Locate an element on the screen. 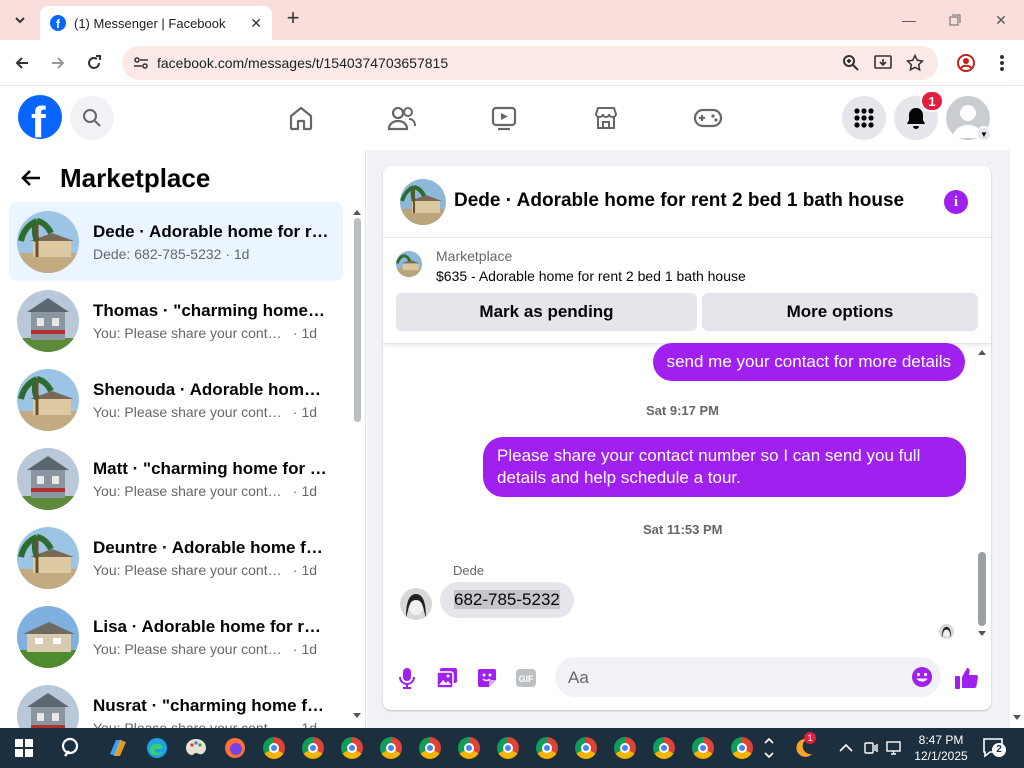 The image size is (1024, 768). address-bar: facebook.com/messages/t/1540374703657815 is located at coordinates (530, 63).